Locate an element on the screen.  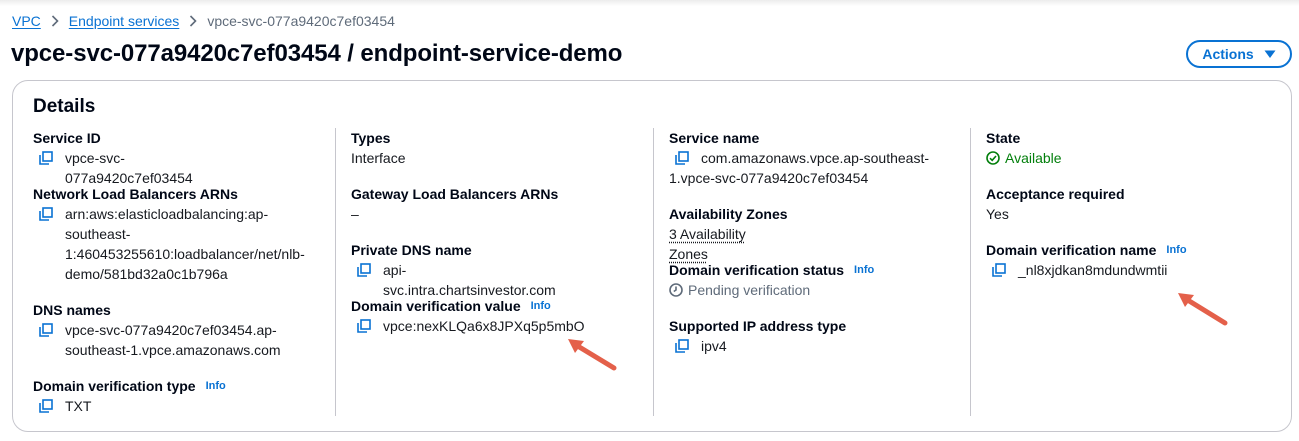
state-label: State is located at coordinates (1003, 138).